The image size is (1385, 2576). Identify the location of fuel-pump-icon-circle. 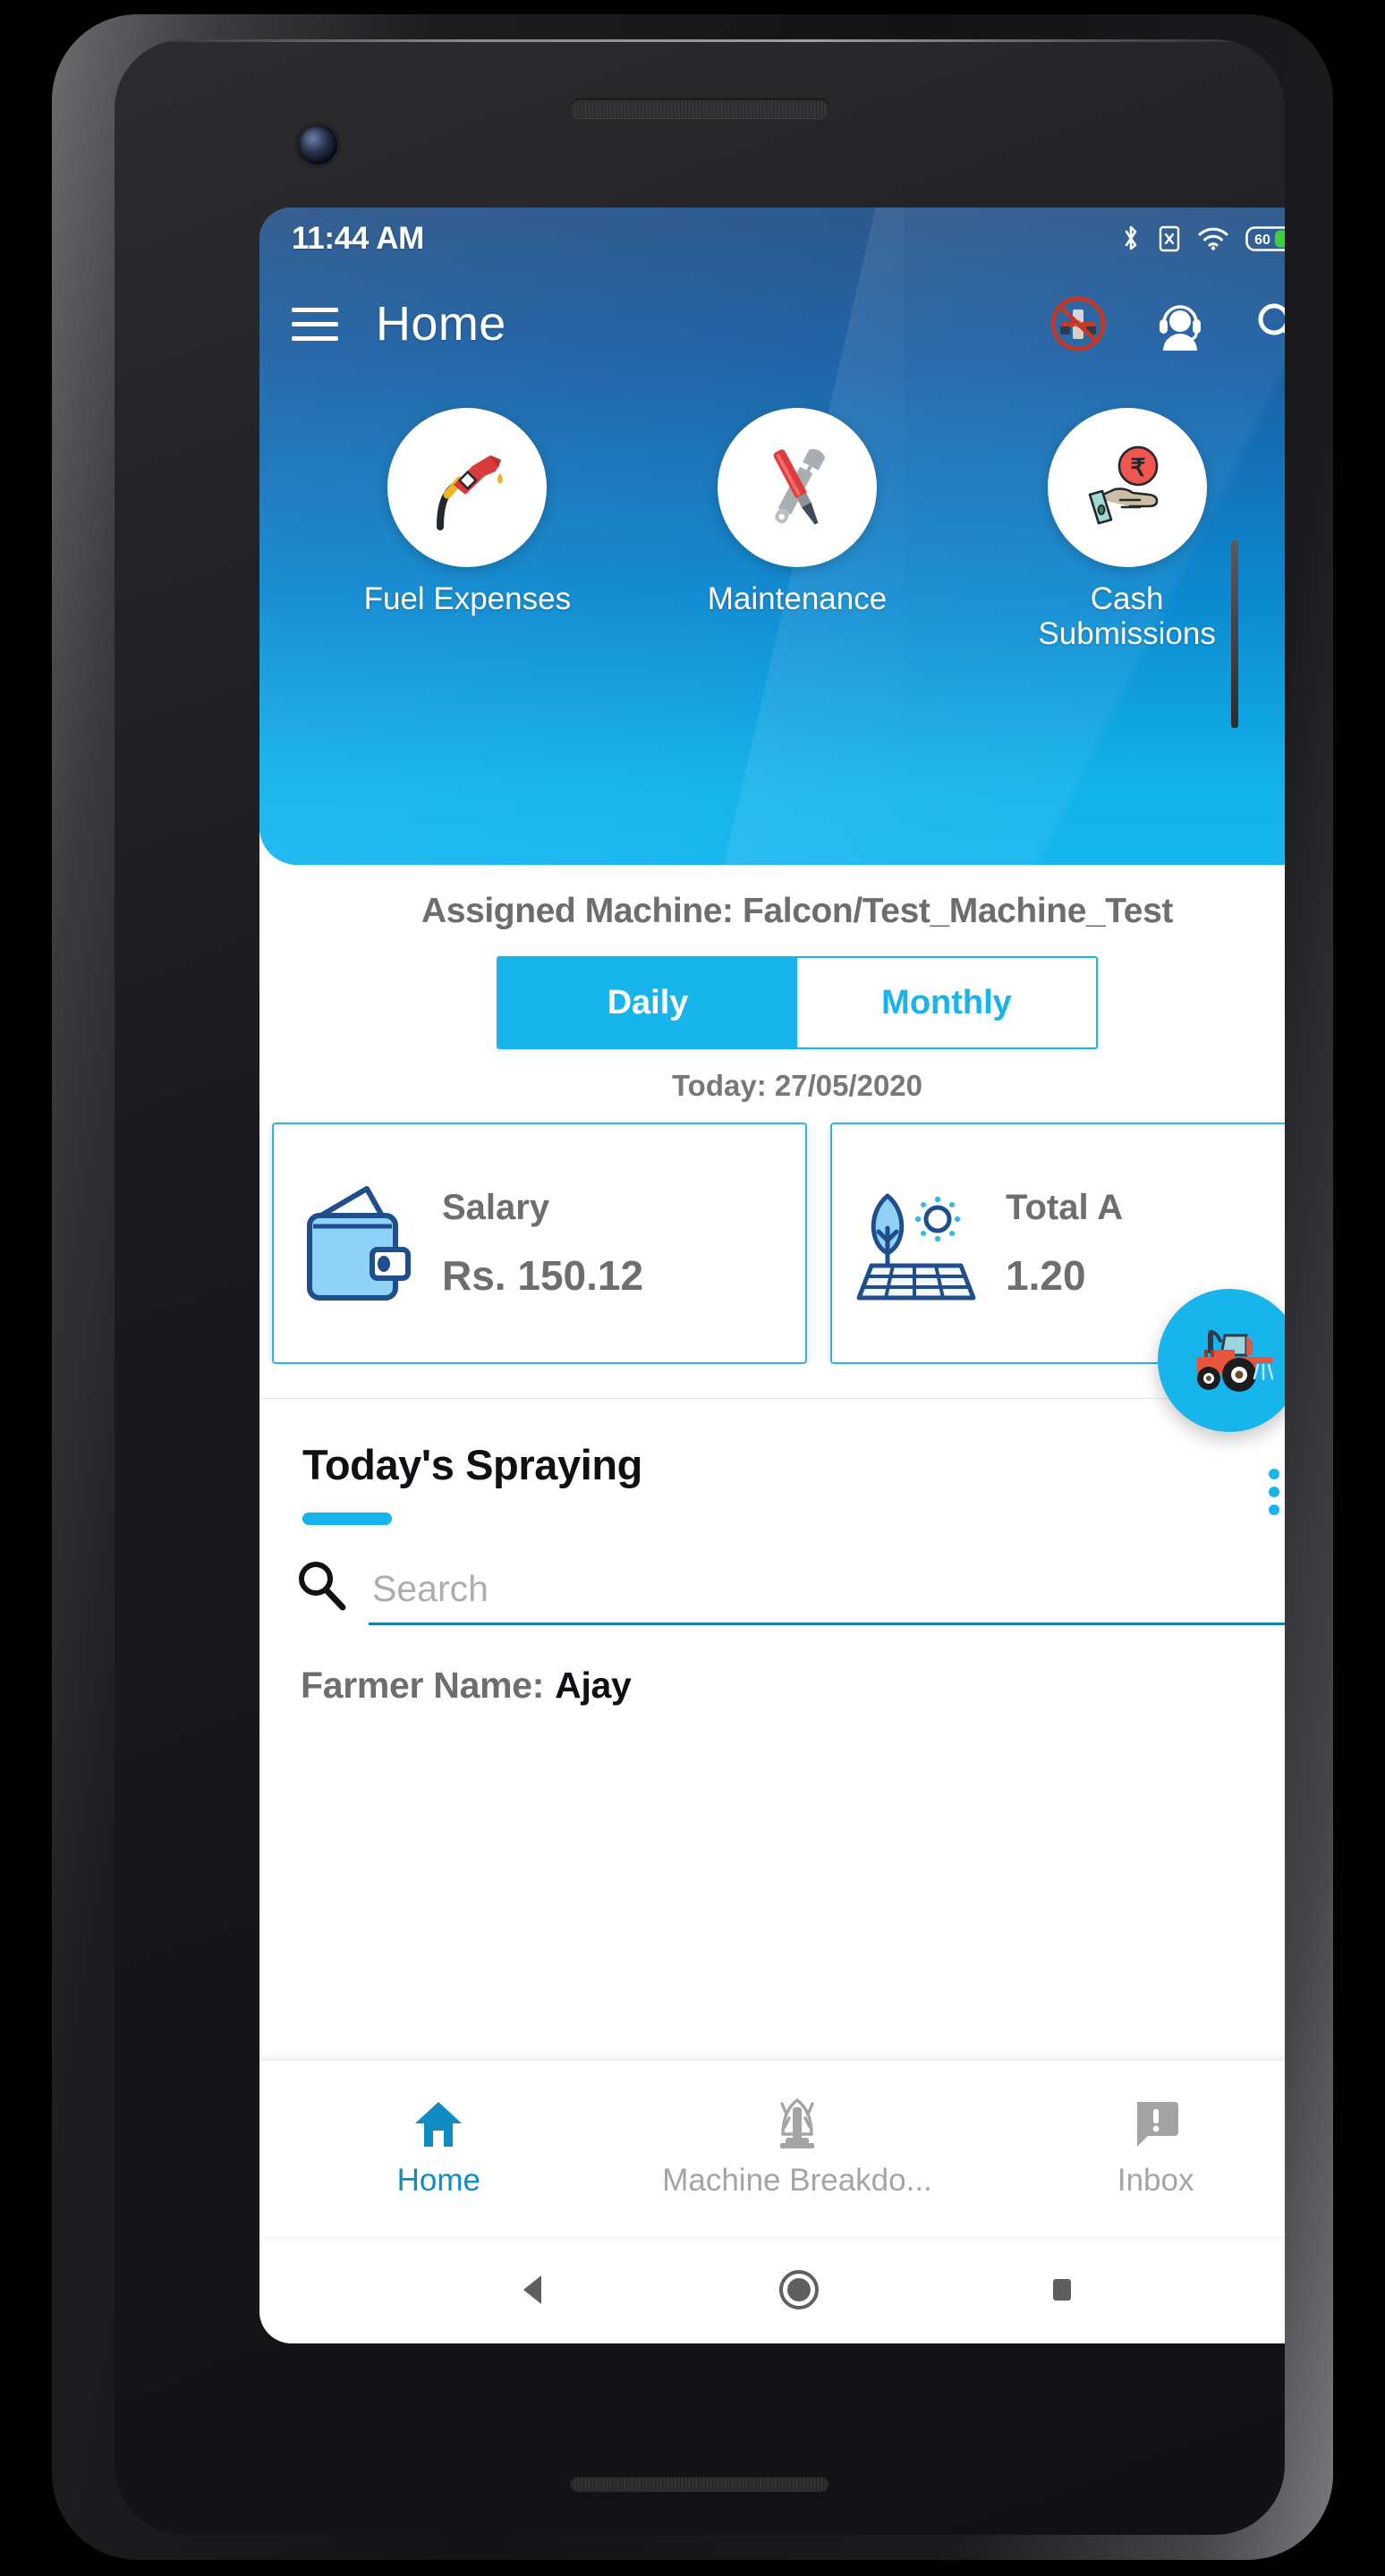
(467, 487).